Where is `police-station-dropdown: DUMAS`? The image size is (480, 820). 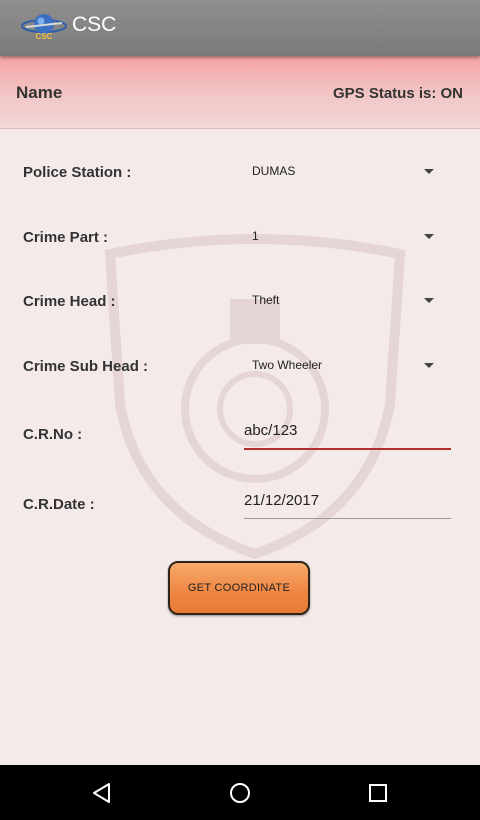 police-station-dropdown: DUMAS is located at coordinates (347, 172).